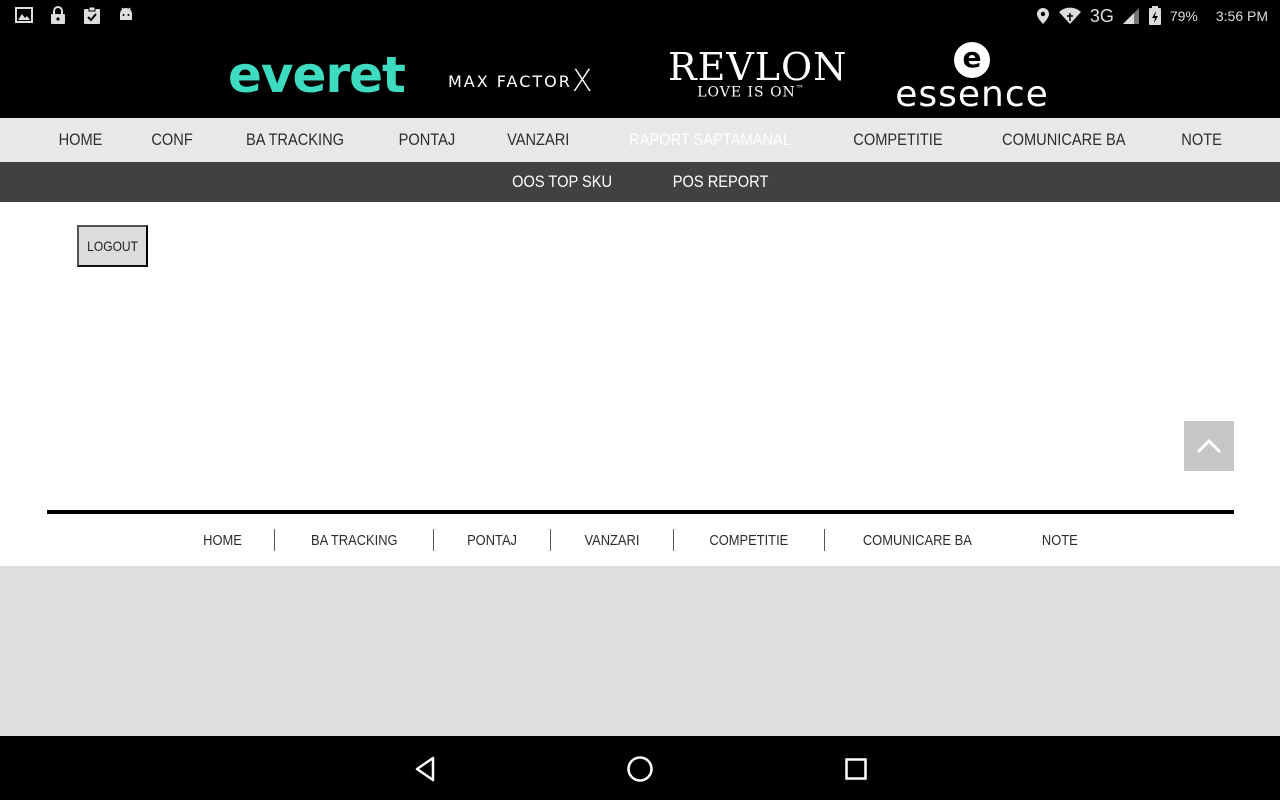 This screenshot has width=1280, height=800. What do you see at coordinates (58, 15) in the screenshot?
I see `lock-icon` at bounding box center [58, 15].